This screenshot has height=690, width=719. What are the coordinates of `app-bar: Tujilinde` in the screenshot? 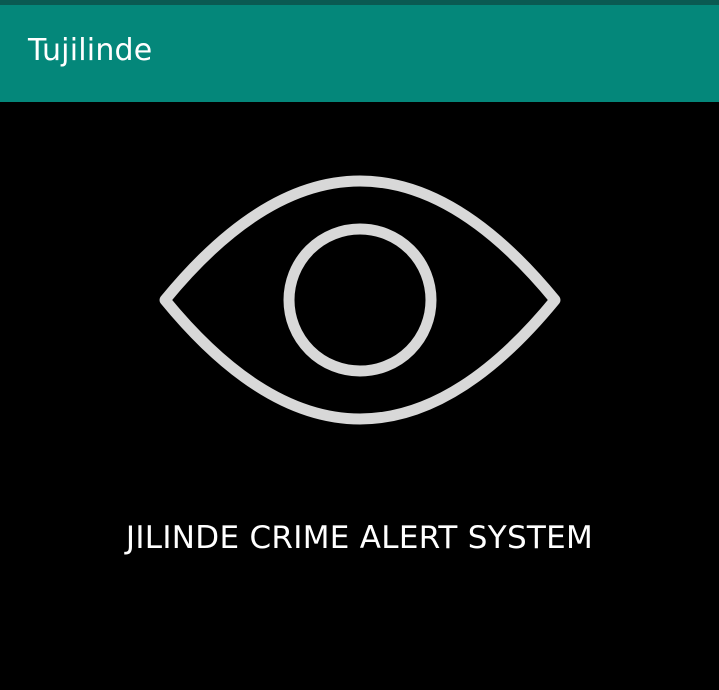 It's located at (359, 53).